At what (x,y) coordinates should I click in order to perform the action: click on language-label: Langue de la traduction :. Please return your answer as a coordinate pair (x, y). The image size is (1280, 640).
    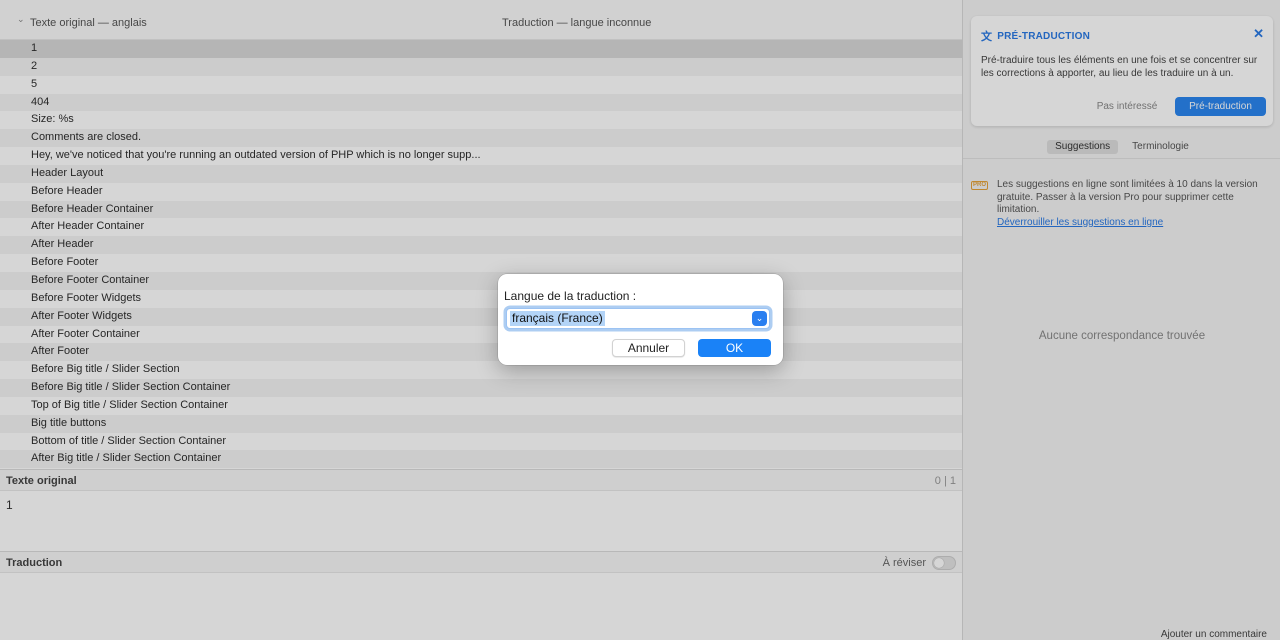
    Looking at the image, I should click on (570, 296).